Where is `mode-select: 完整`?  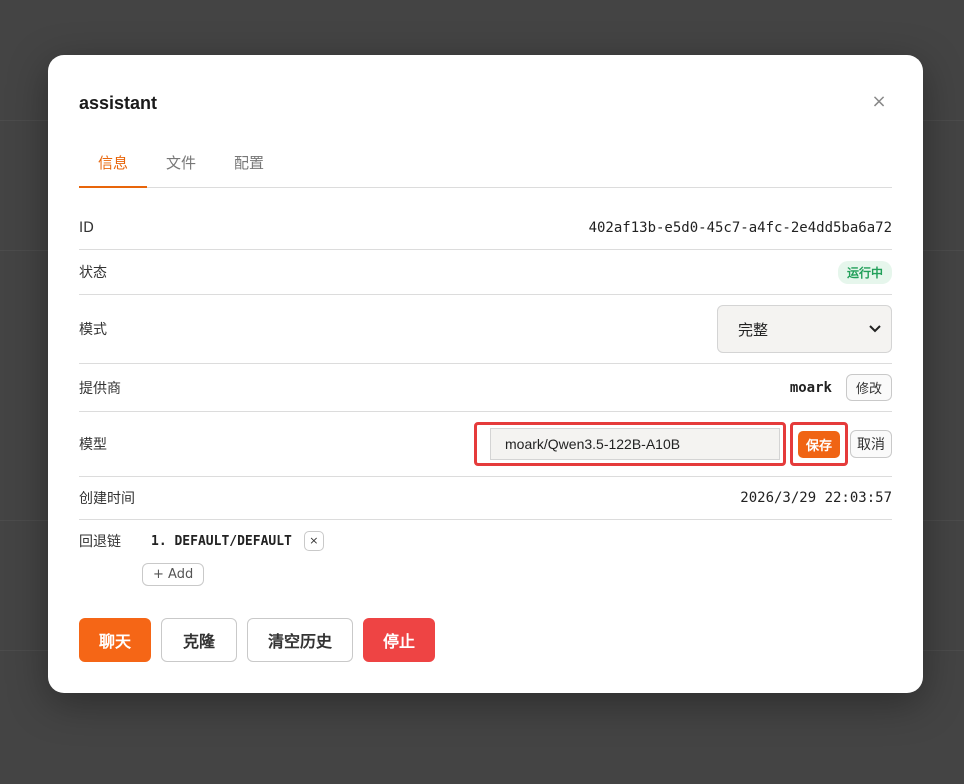 mode-select: 完整 is located at coordinates (804, 329).